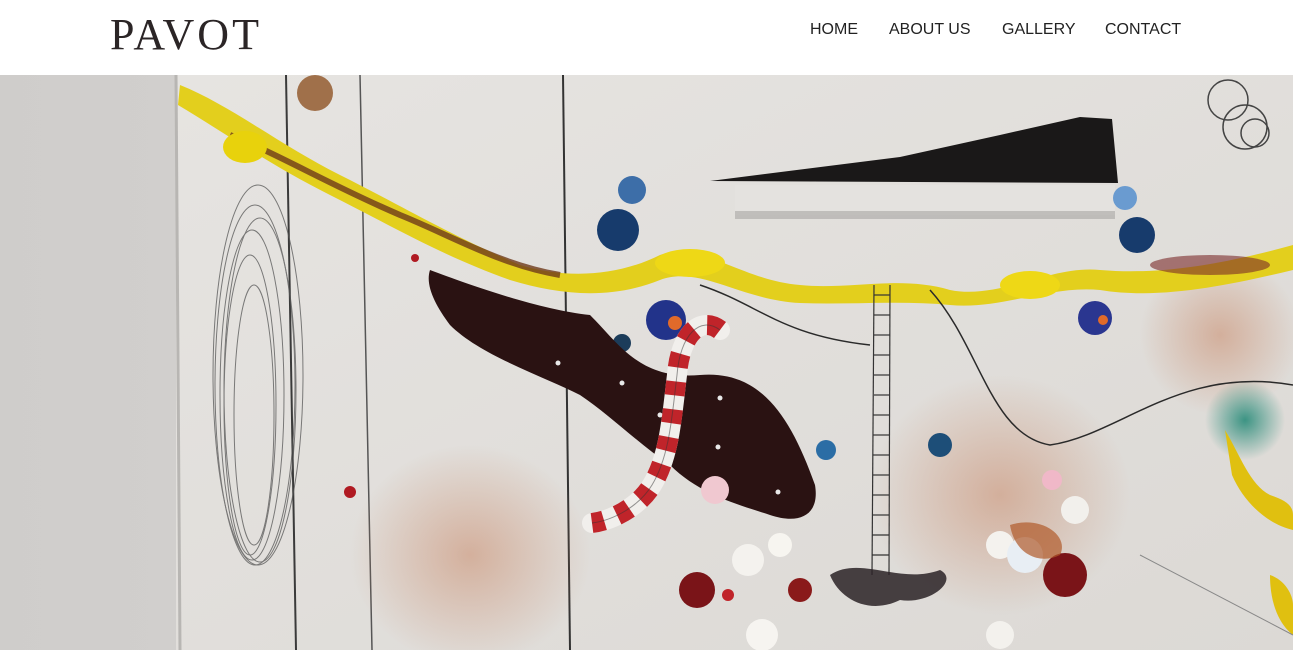  What do you see at coordinates (186, 35) in the screenshot?
I see `site-logo: PAVOT` at bounding box center [186, 35].